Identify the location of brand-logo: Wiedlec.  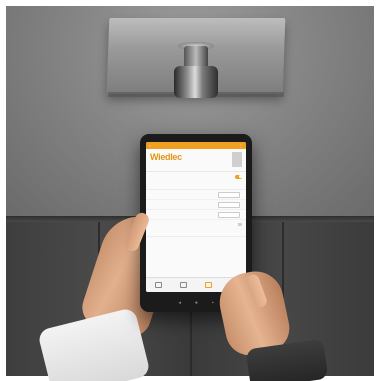
(166, 157).